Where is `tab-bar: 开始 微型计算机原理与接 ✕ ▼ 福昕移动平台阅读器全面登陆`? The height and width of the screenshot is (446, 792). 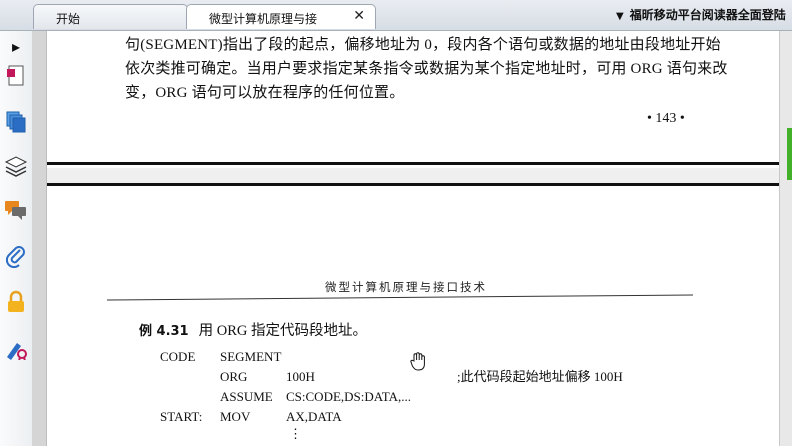
tab-bar: 开始 微型计算机原理与接 ✕ ▼ 福昕移动平台阅读器全面登陆 is located at coordinates (396, 15).